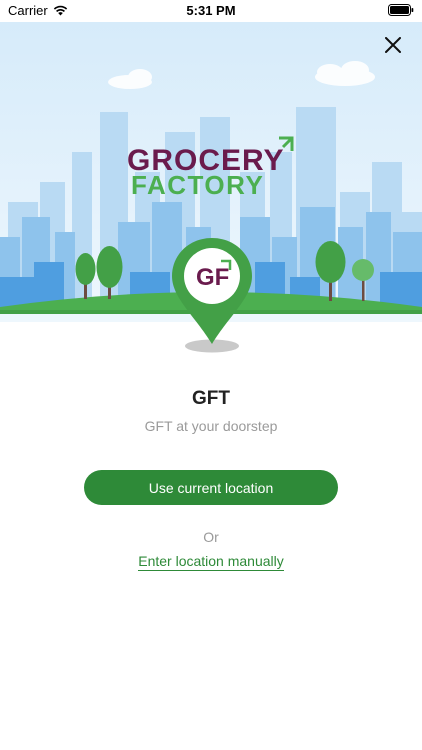  I want to click on status-bar: Carrier 5:31 PM, so click(211, 11).